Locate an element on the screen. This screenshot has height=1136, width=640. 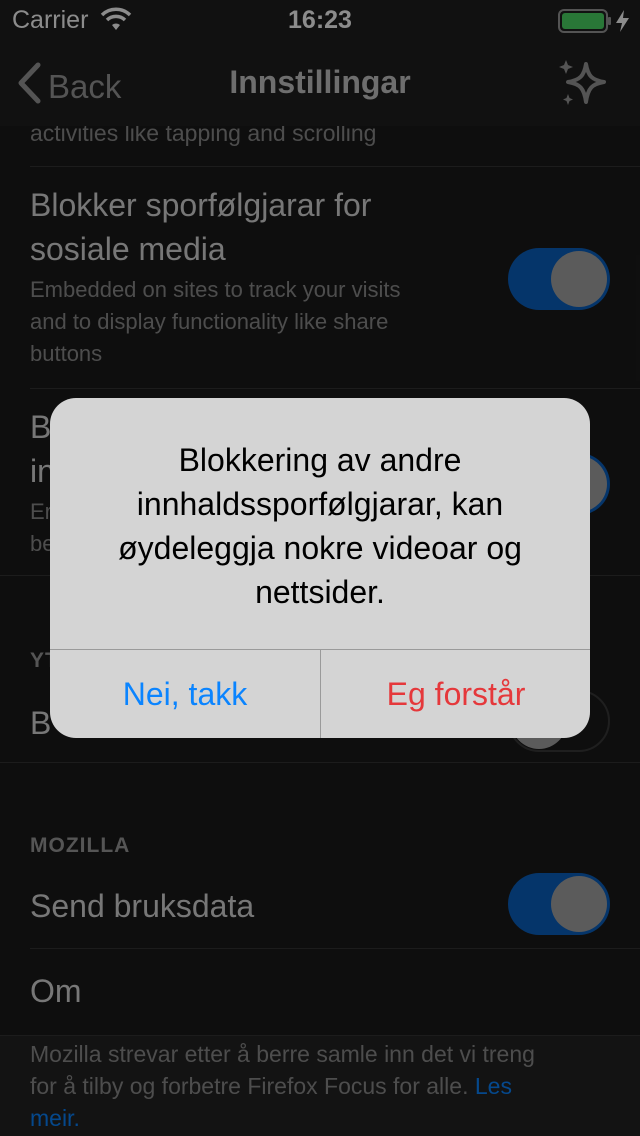
alert-message-line-3: øydeleggja nokre videoar og is located at coordinates (320, 548).